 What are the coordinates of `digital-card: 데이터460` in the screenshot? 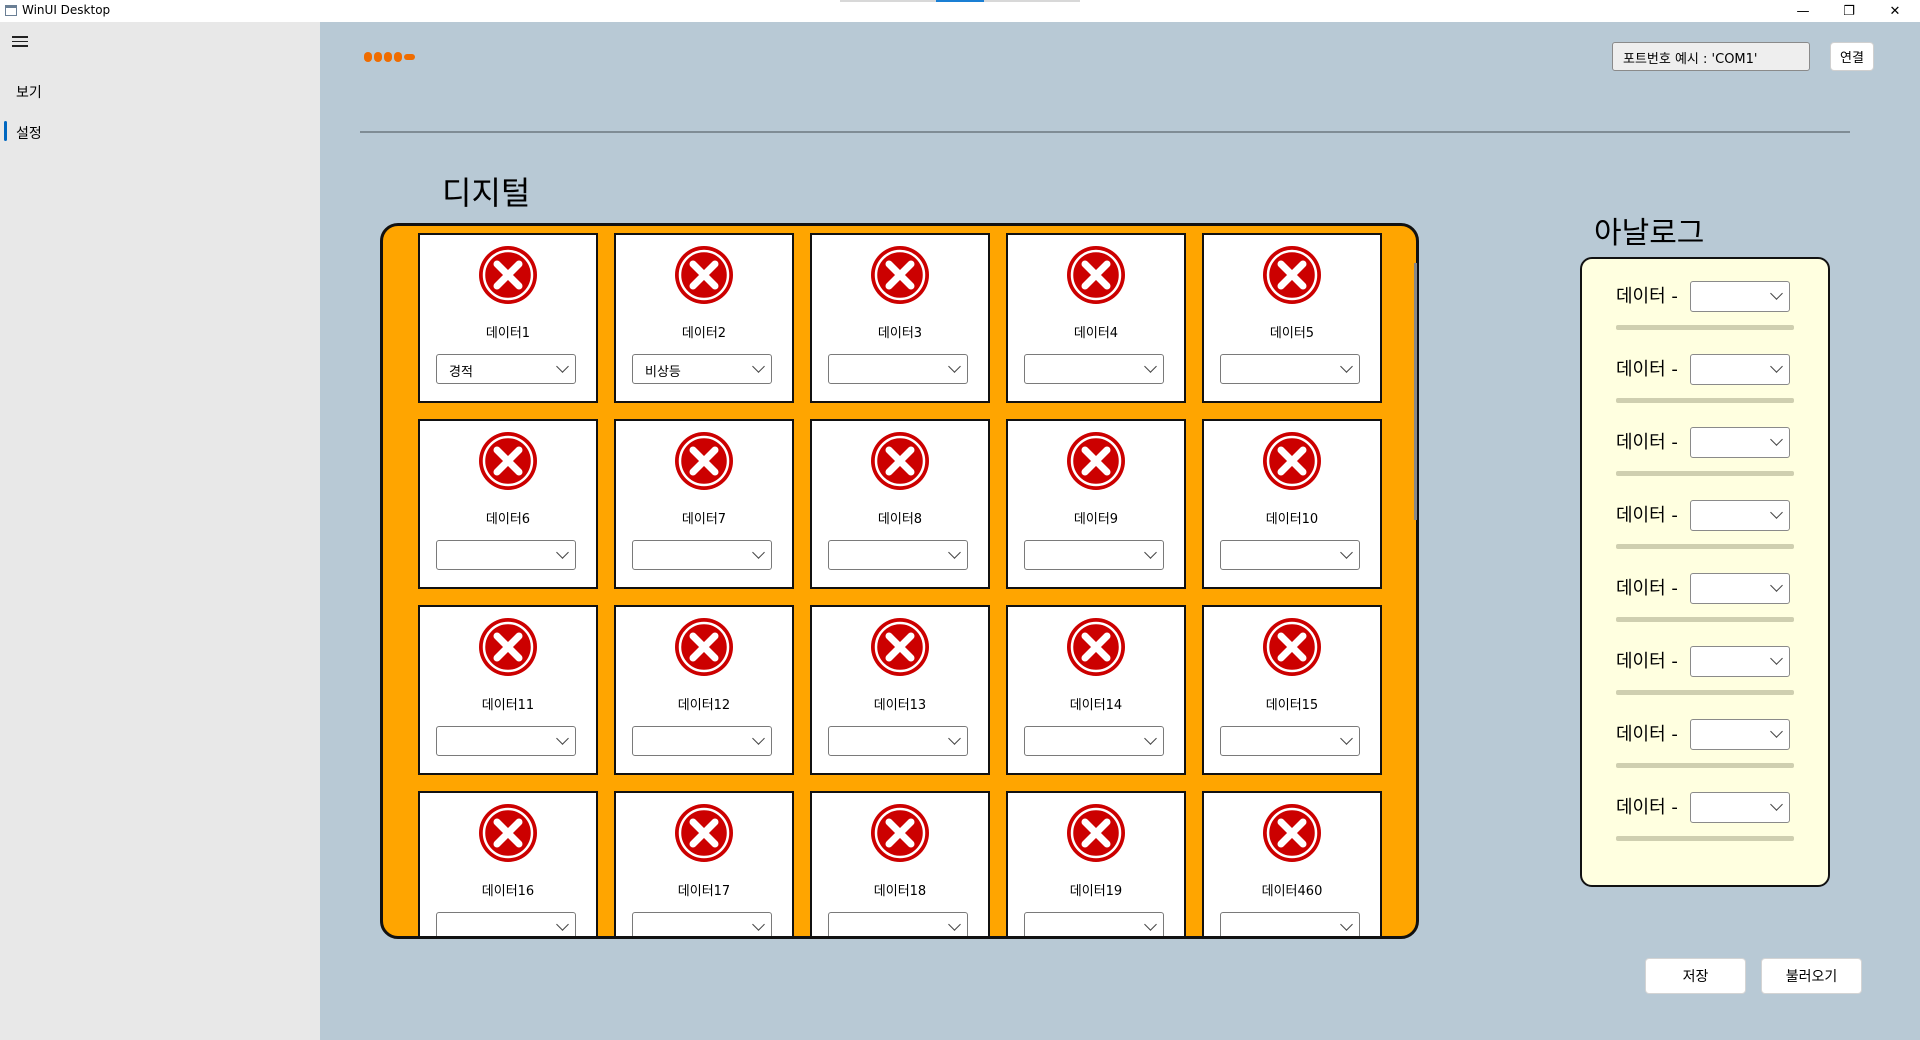 It's located at (1292, 863).